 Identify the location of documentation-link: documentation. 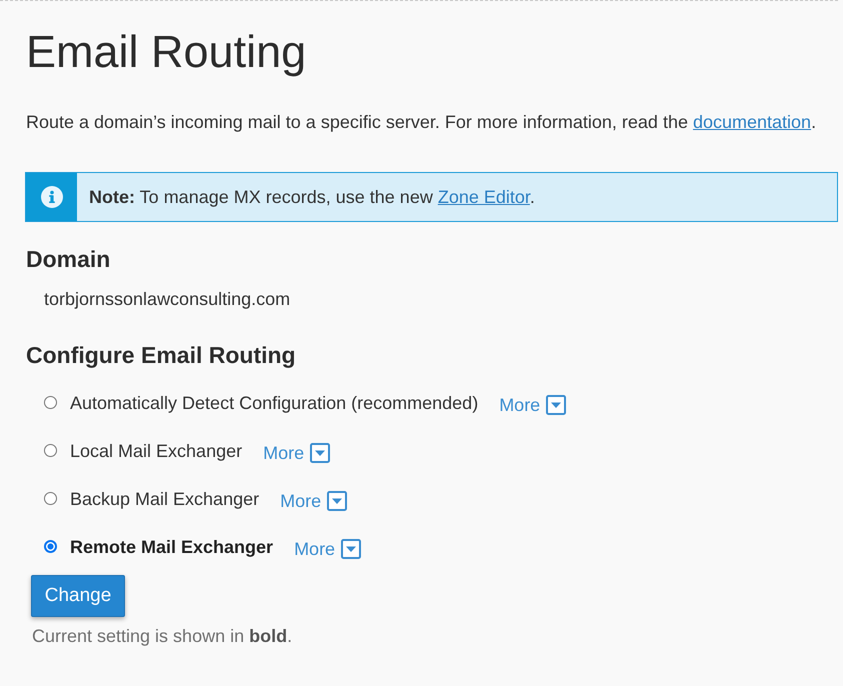
(752, 122).